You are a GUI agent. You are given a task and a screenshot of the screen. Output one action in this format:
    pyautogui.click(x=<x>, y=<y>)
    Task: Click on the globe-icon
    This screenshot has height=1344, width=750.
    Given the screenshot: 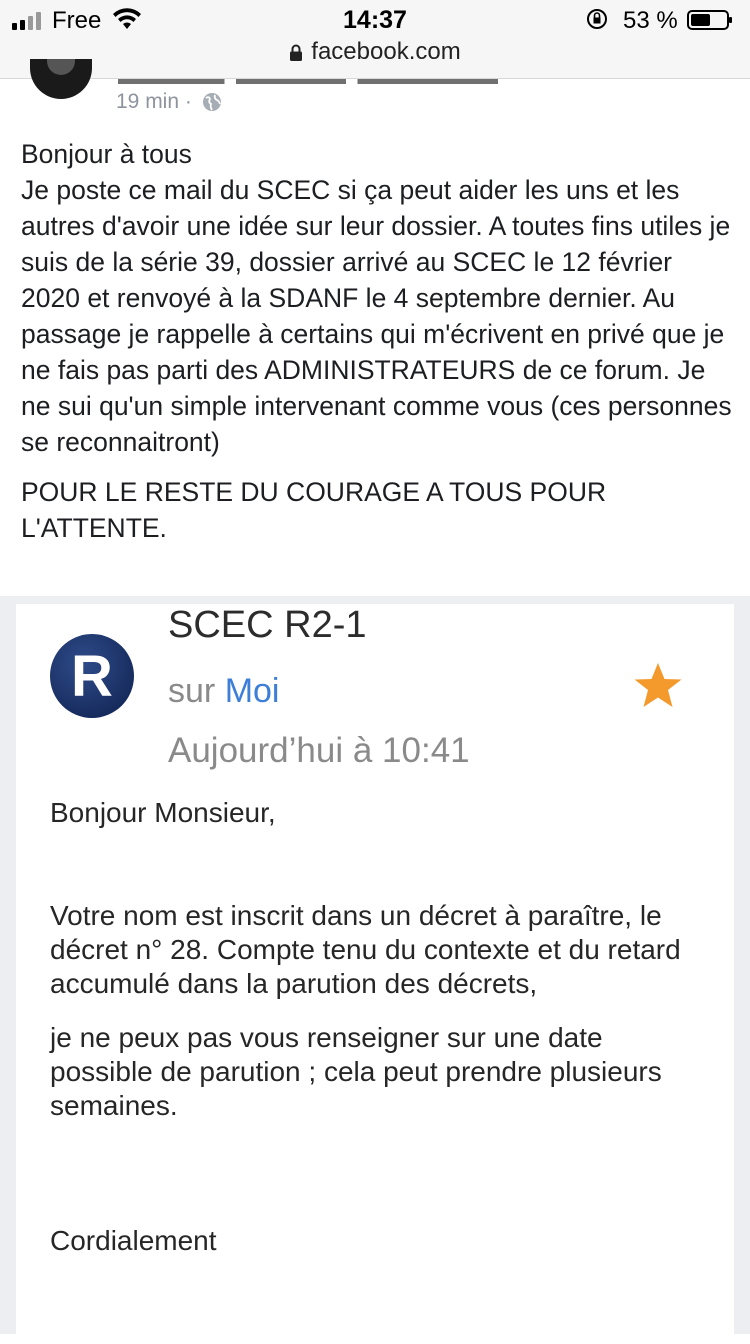 What is the action you would take?
    pyautogui.click(x=211, y=102)
    